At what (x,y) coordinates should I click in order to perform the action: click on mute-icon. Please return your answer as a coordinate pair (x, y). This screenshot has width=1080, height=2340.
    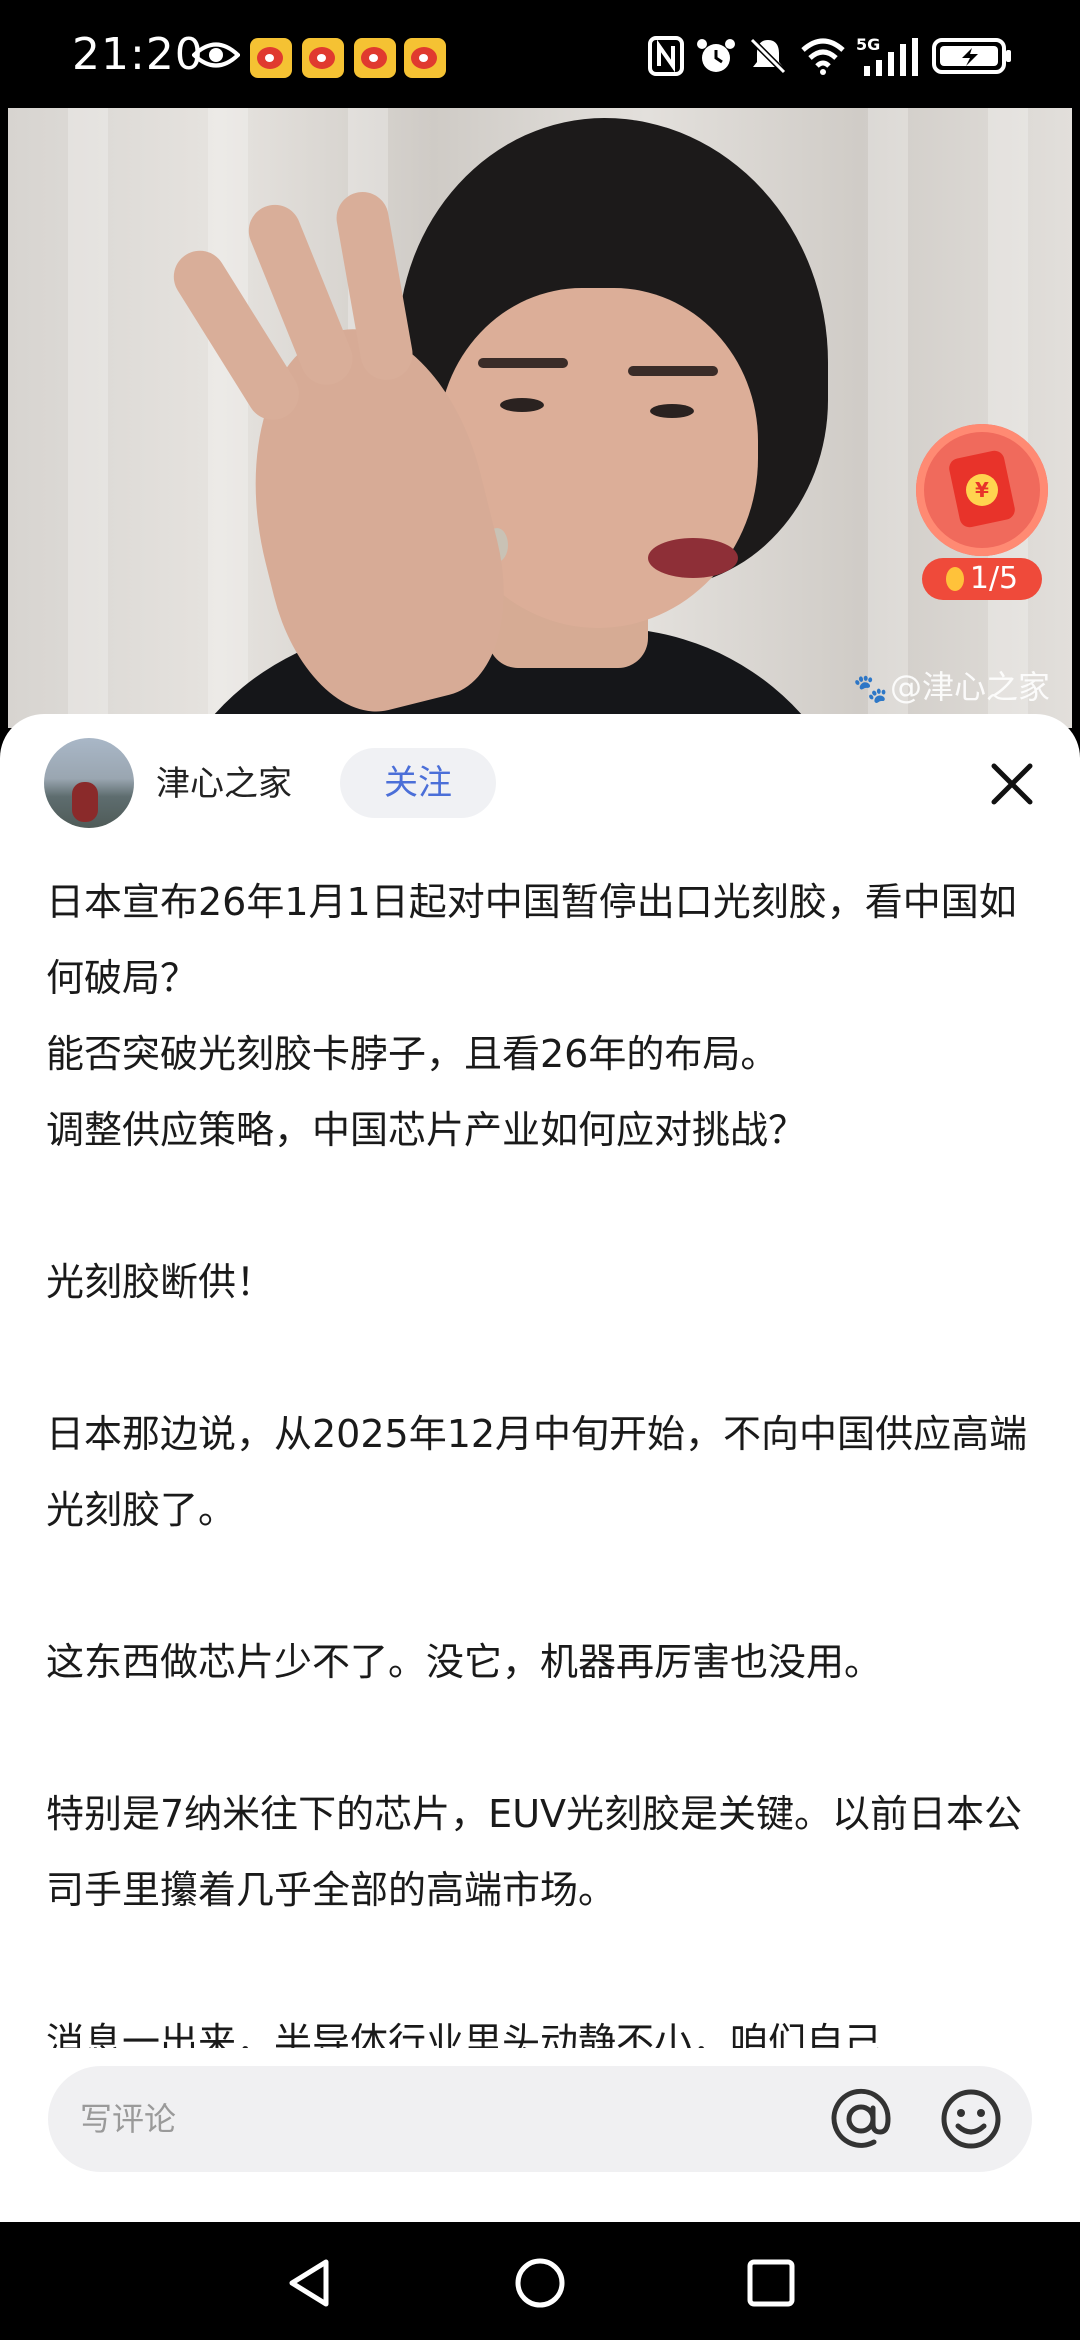
    Looking at the image, I should click on (768, 56).